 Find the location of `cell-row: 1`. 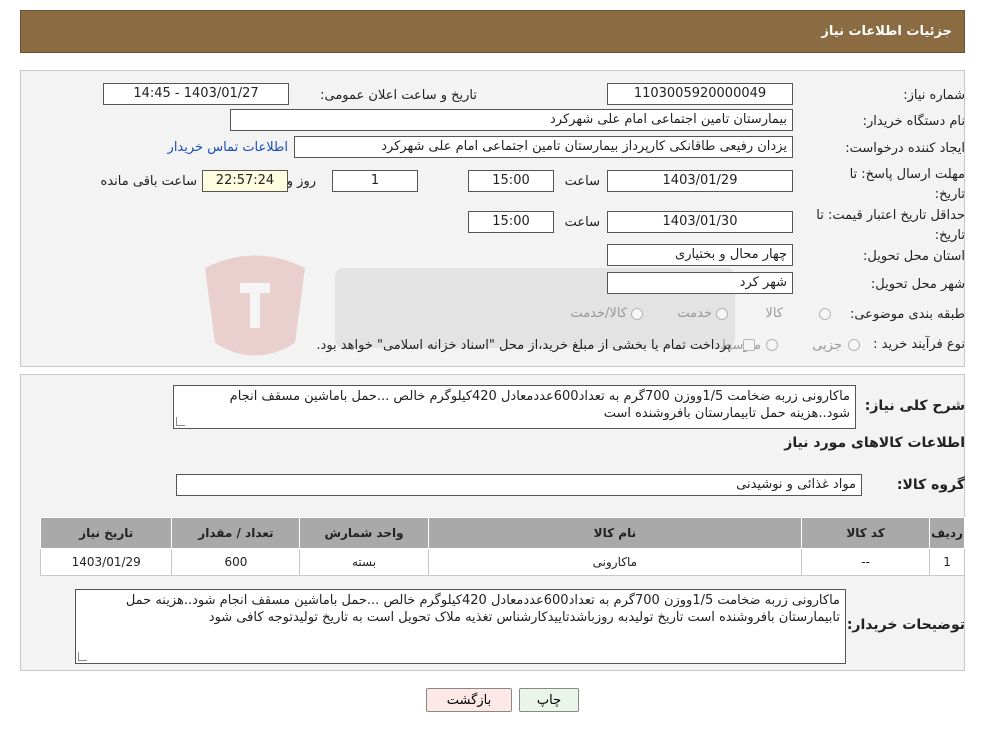

cell-row: 1 is located at coordinates (947, 562).